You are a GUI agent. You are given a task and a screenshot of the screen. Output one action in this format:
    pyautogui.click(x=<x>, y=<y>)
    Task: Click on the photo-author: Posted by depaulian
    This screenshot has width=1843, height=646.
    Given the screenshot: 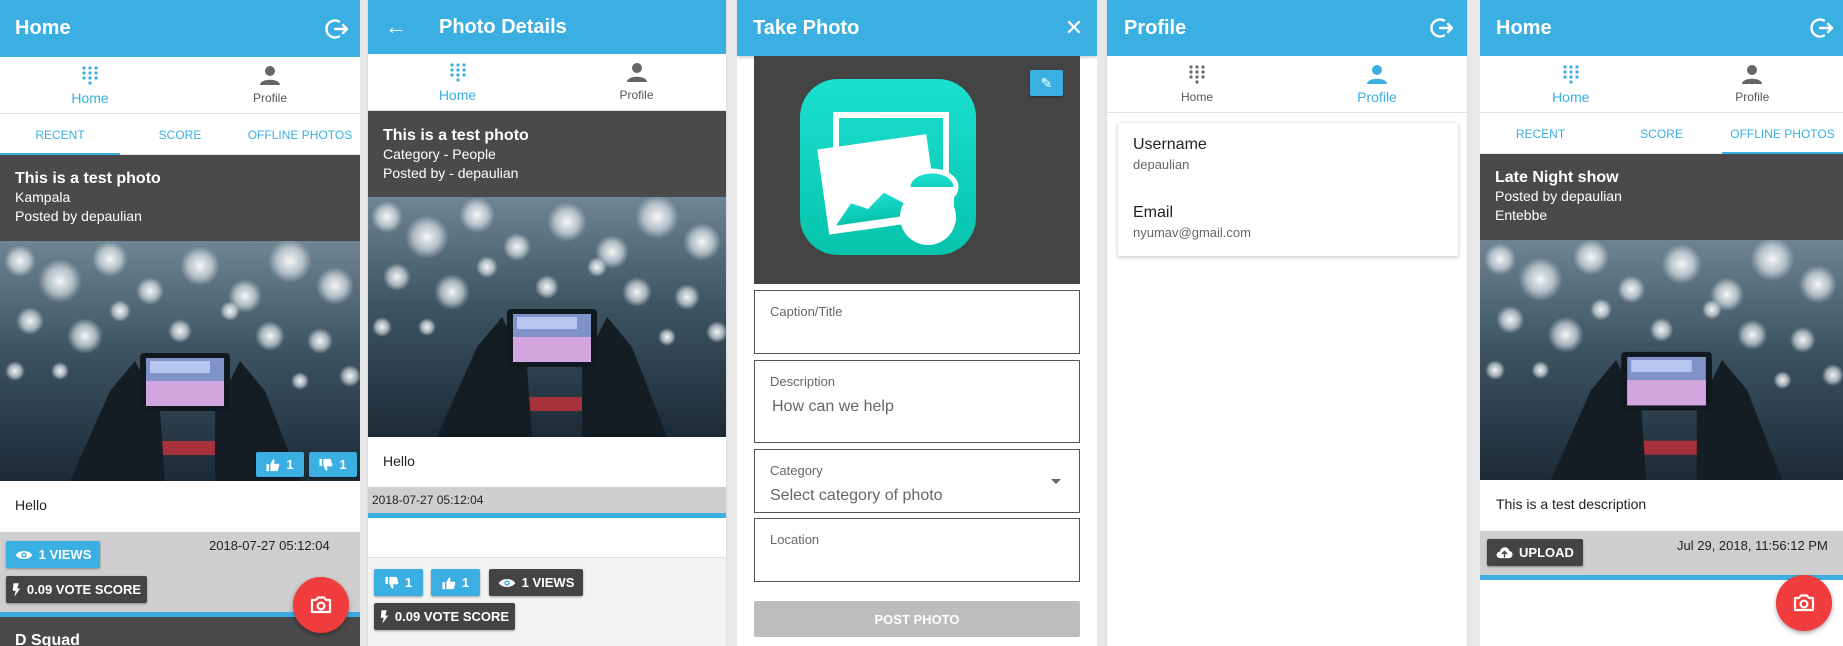 What is the action you would take?
    pyautogui.click(x=1558, y=196)
    